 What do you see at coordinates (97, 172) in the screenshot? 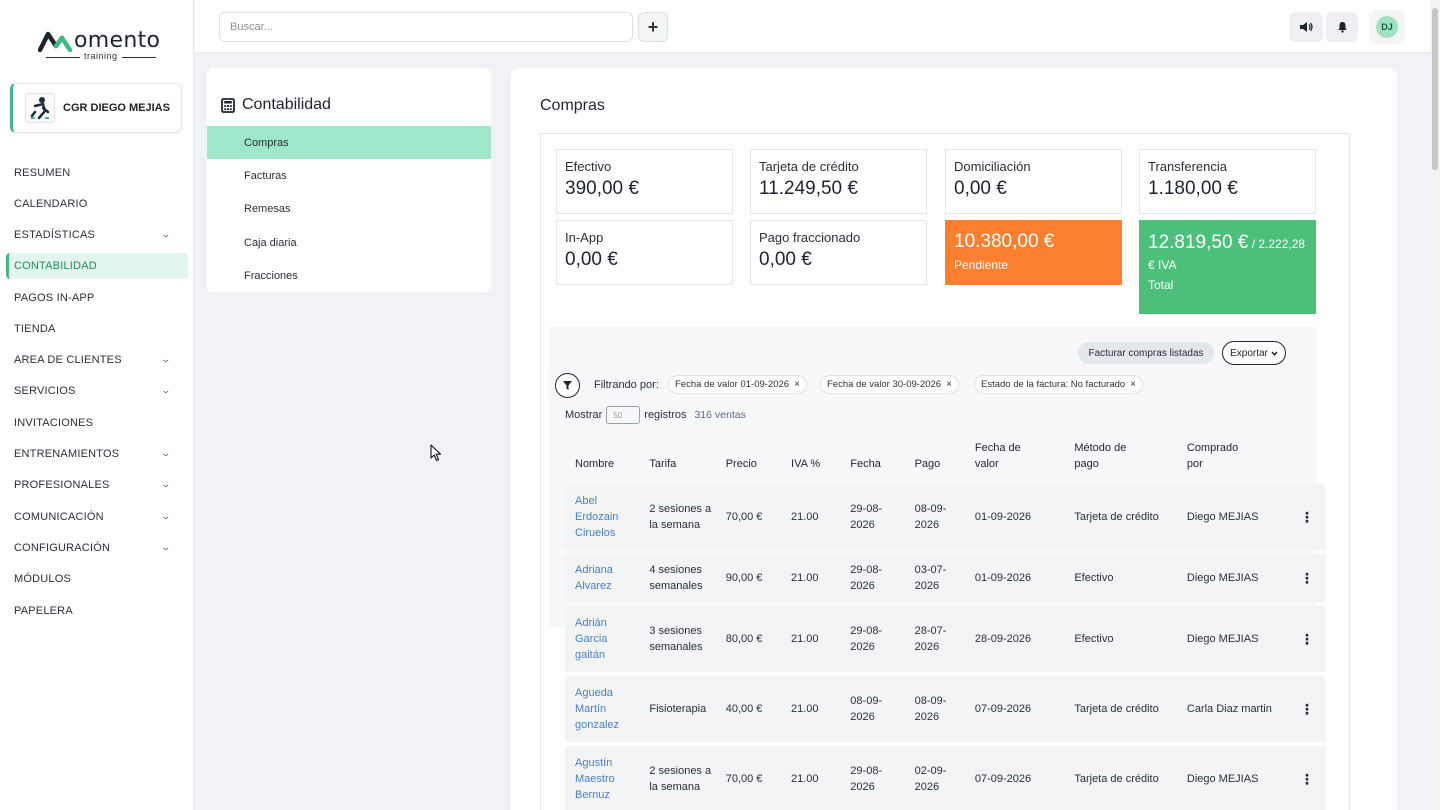
I see `sidebar-item-resumen: RESUMEN` at bounding box center [97, 172].